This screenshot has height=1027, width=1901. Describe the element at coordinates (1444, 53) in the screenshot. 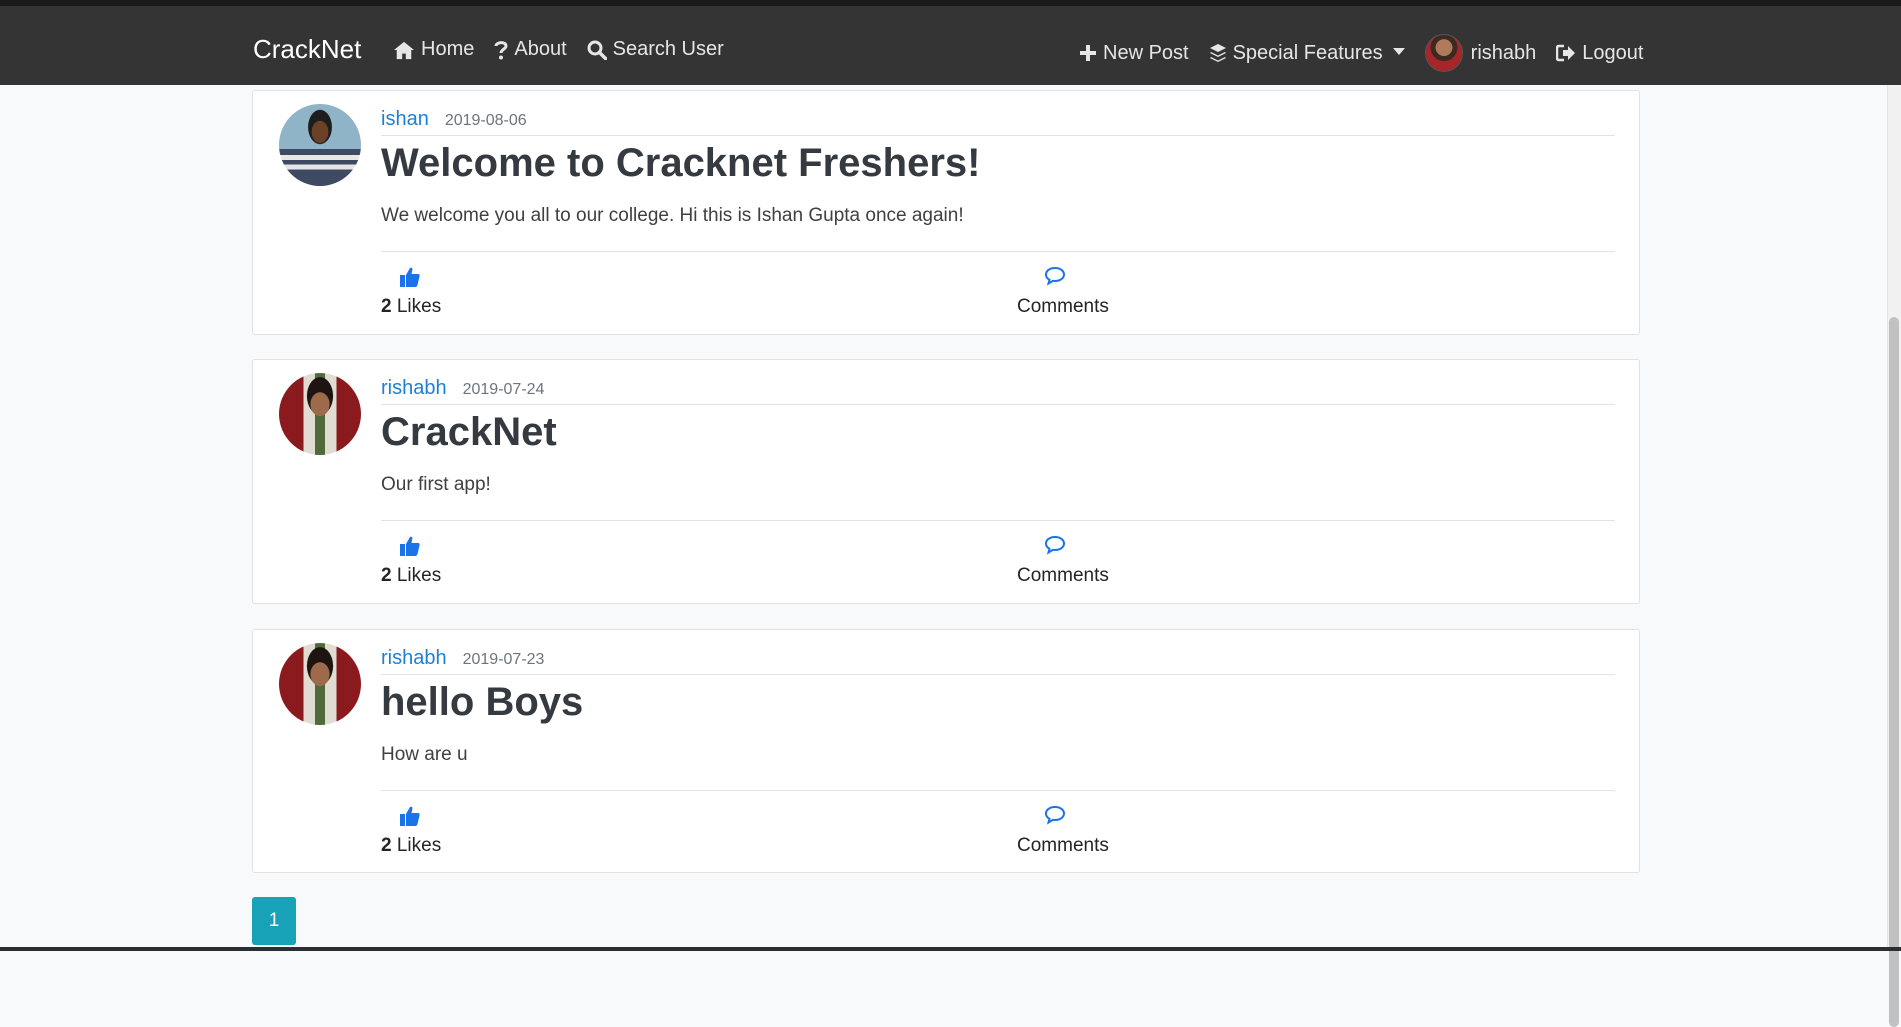

I see `avatar` at that location.